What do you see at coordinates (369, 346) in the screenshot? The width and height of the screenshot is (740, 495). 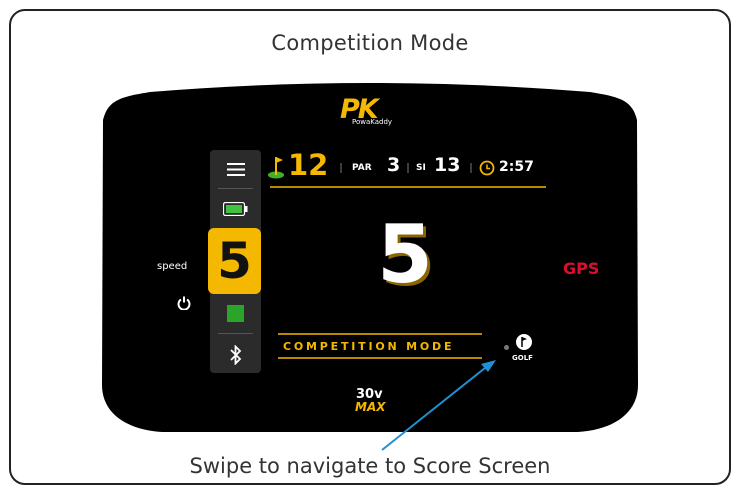 I see `competition-mode-label: COMPETITION MODE` at bounding box center [369, 346].